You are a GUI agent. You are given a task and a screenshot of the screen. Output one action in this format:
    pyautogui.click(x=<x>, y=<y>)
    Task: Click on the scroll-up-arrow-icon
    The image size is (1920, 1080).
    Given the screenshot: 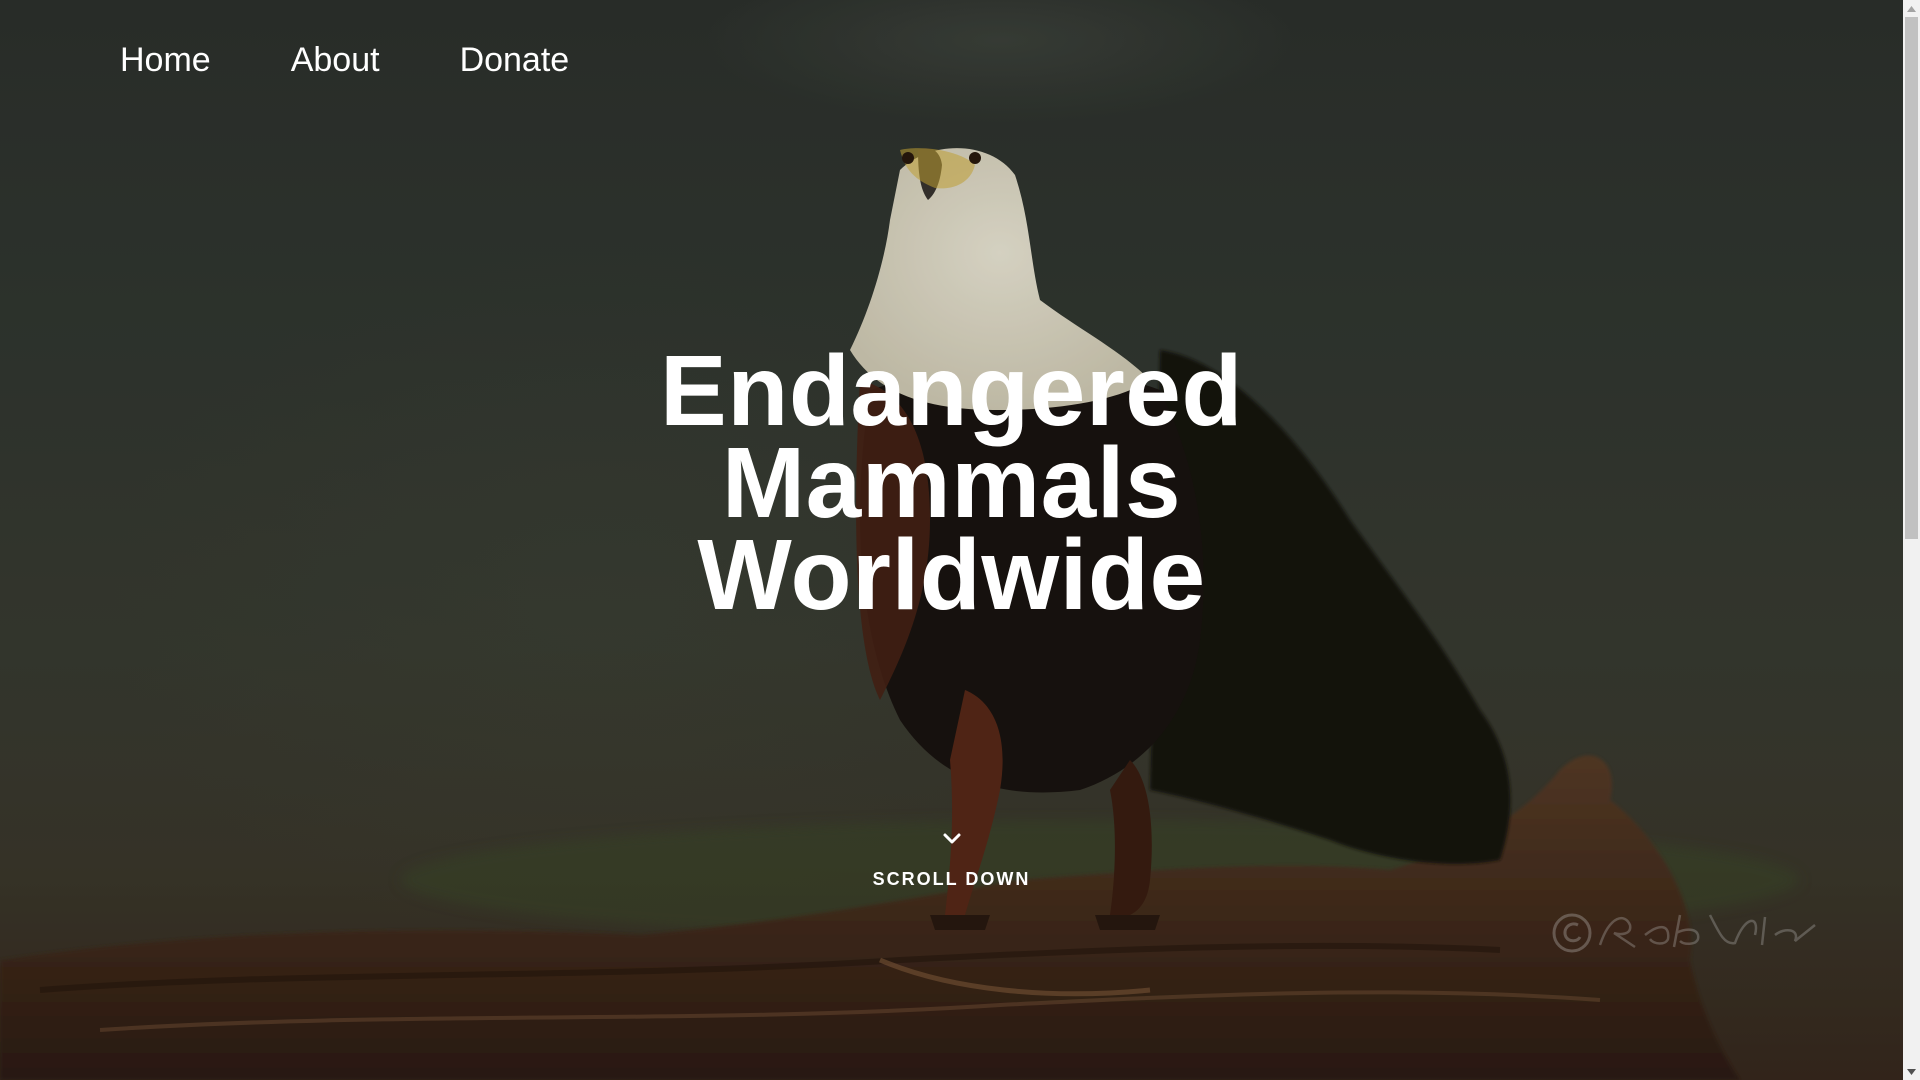 What is the action you would take?
    pyautogui.click(x=1911, y=8)
    